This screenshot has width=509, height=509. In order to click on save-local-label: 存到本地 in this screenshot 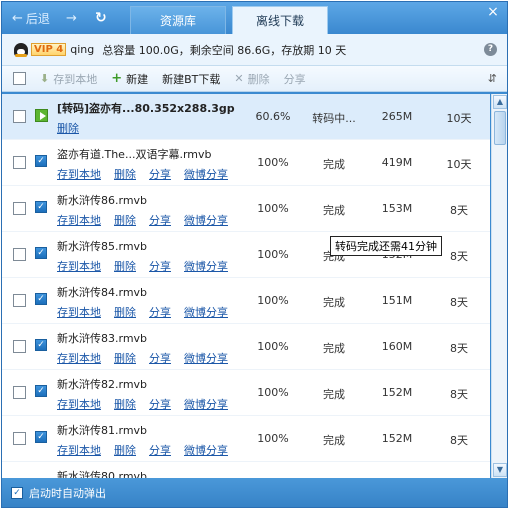, I will do `click(75, 79)`.